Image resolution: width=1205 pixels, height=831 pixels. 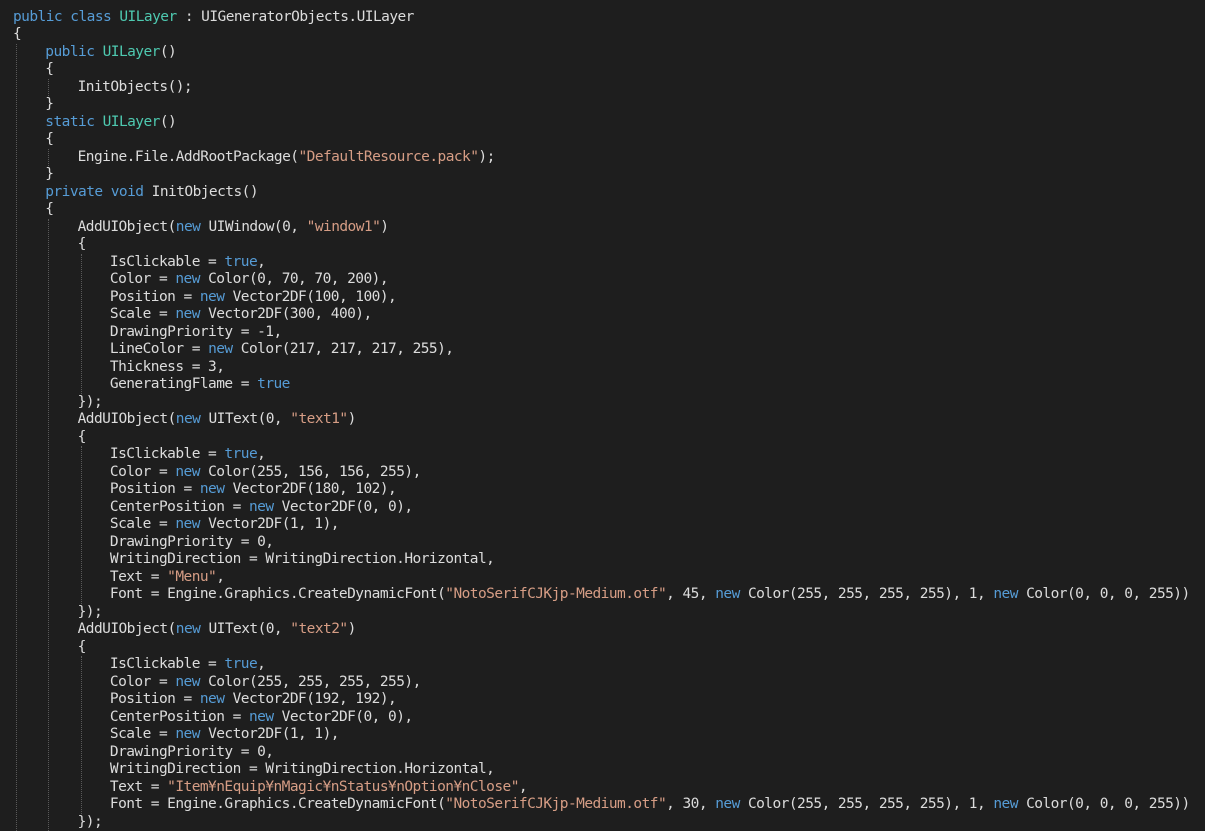 I want to click on code-line: DrawingPriority = -1,, so click(x=196, y=333).